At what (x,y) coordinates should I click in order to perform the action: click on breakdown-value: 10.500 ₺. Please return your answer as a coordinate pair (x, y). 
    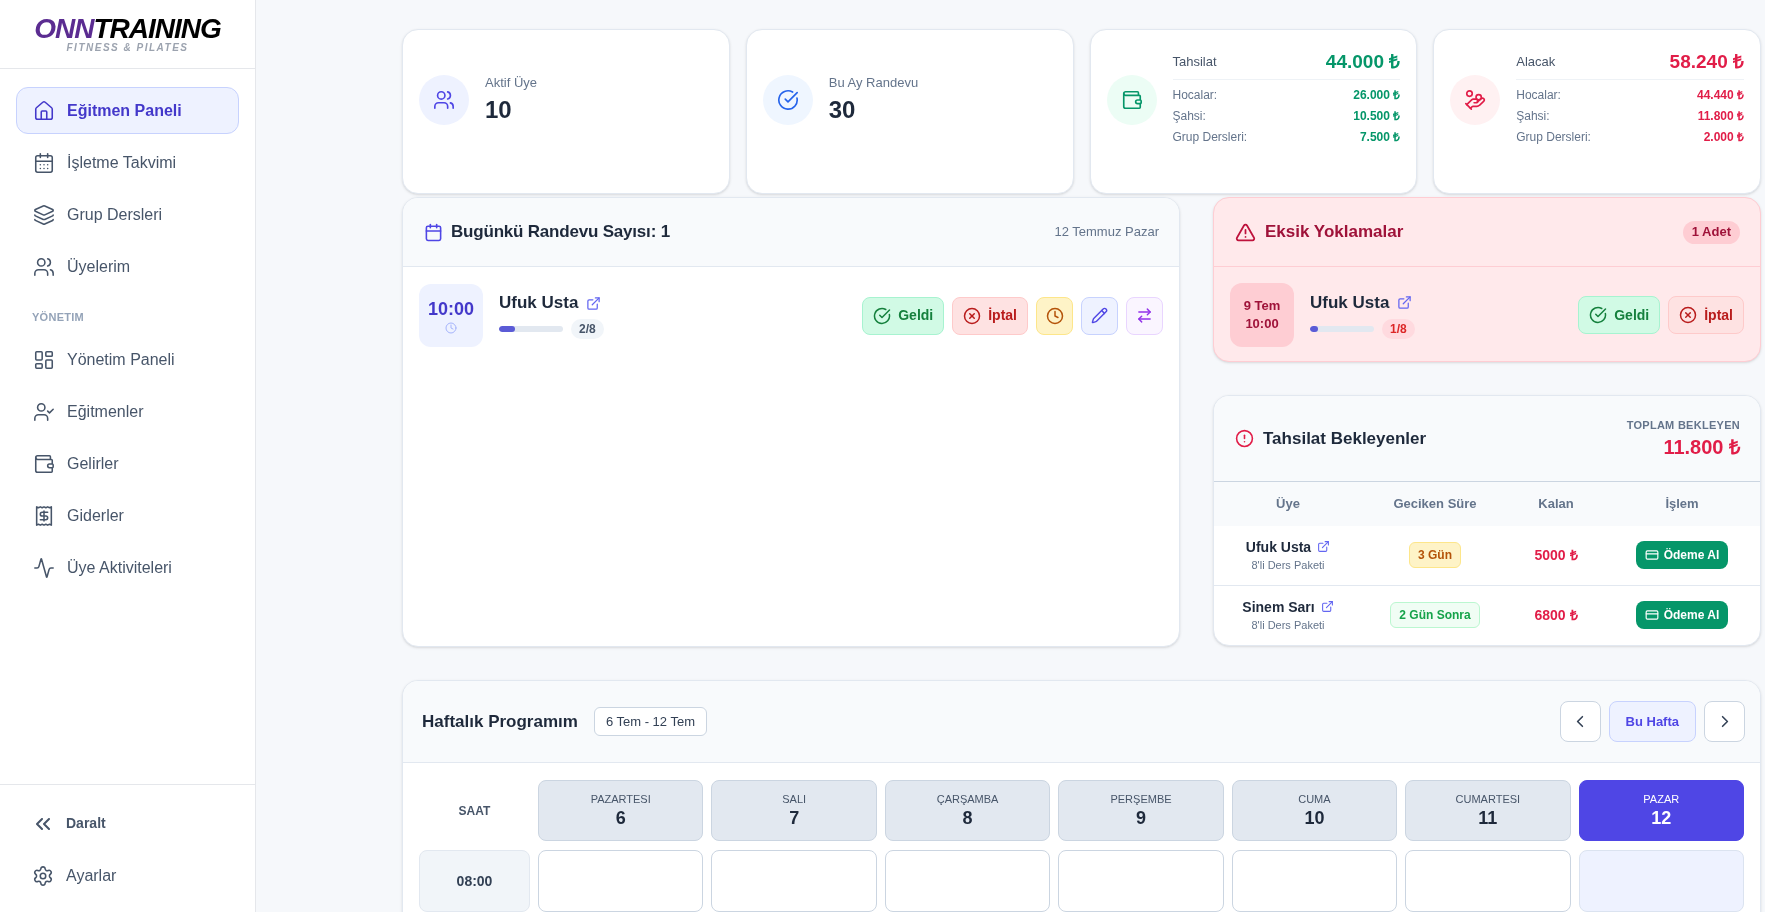
    Looking at the image, I should click on (1377, 116).